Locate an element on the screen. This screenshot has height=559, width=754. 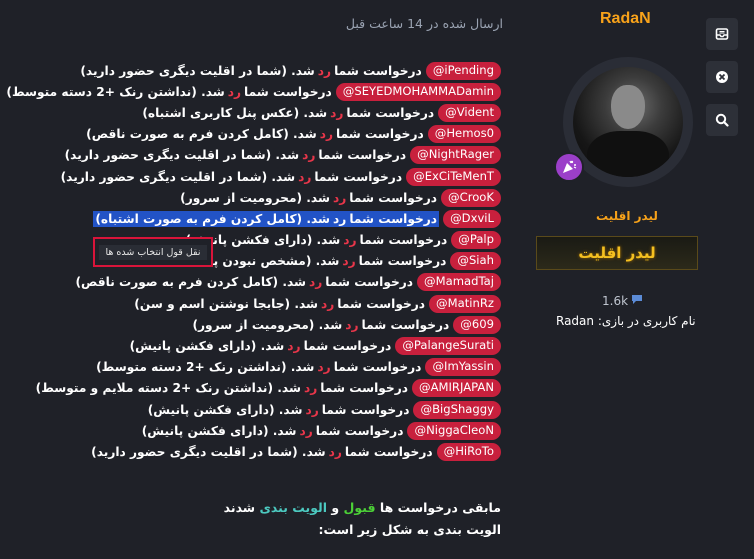
user-mention: NightRager@ is located at coordinates (455, 155).